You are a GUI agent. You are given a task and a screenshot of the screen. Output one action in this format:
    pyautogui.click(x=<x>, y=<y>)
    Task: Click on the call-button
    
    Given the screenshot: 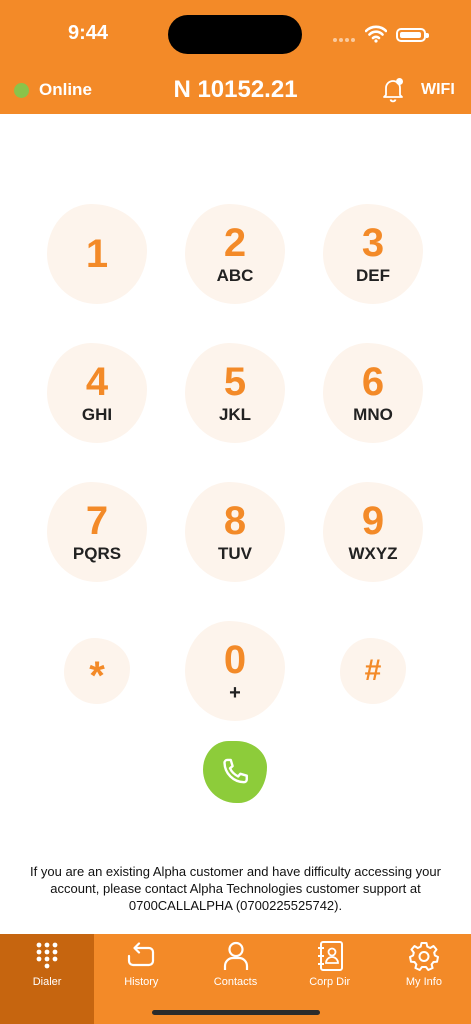 What is the action you would take?
    pyautogui.click(x=235, y=772)
    